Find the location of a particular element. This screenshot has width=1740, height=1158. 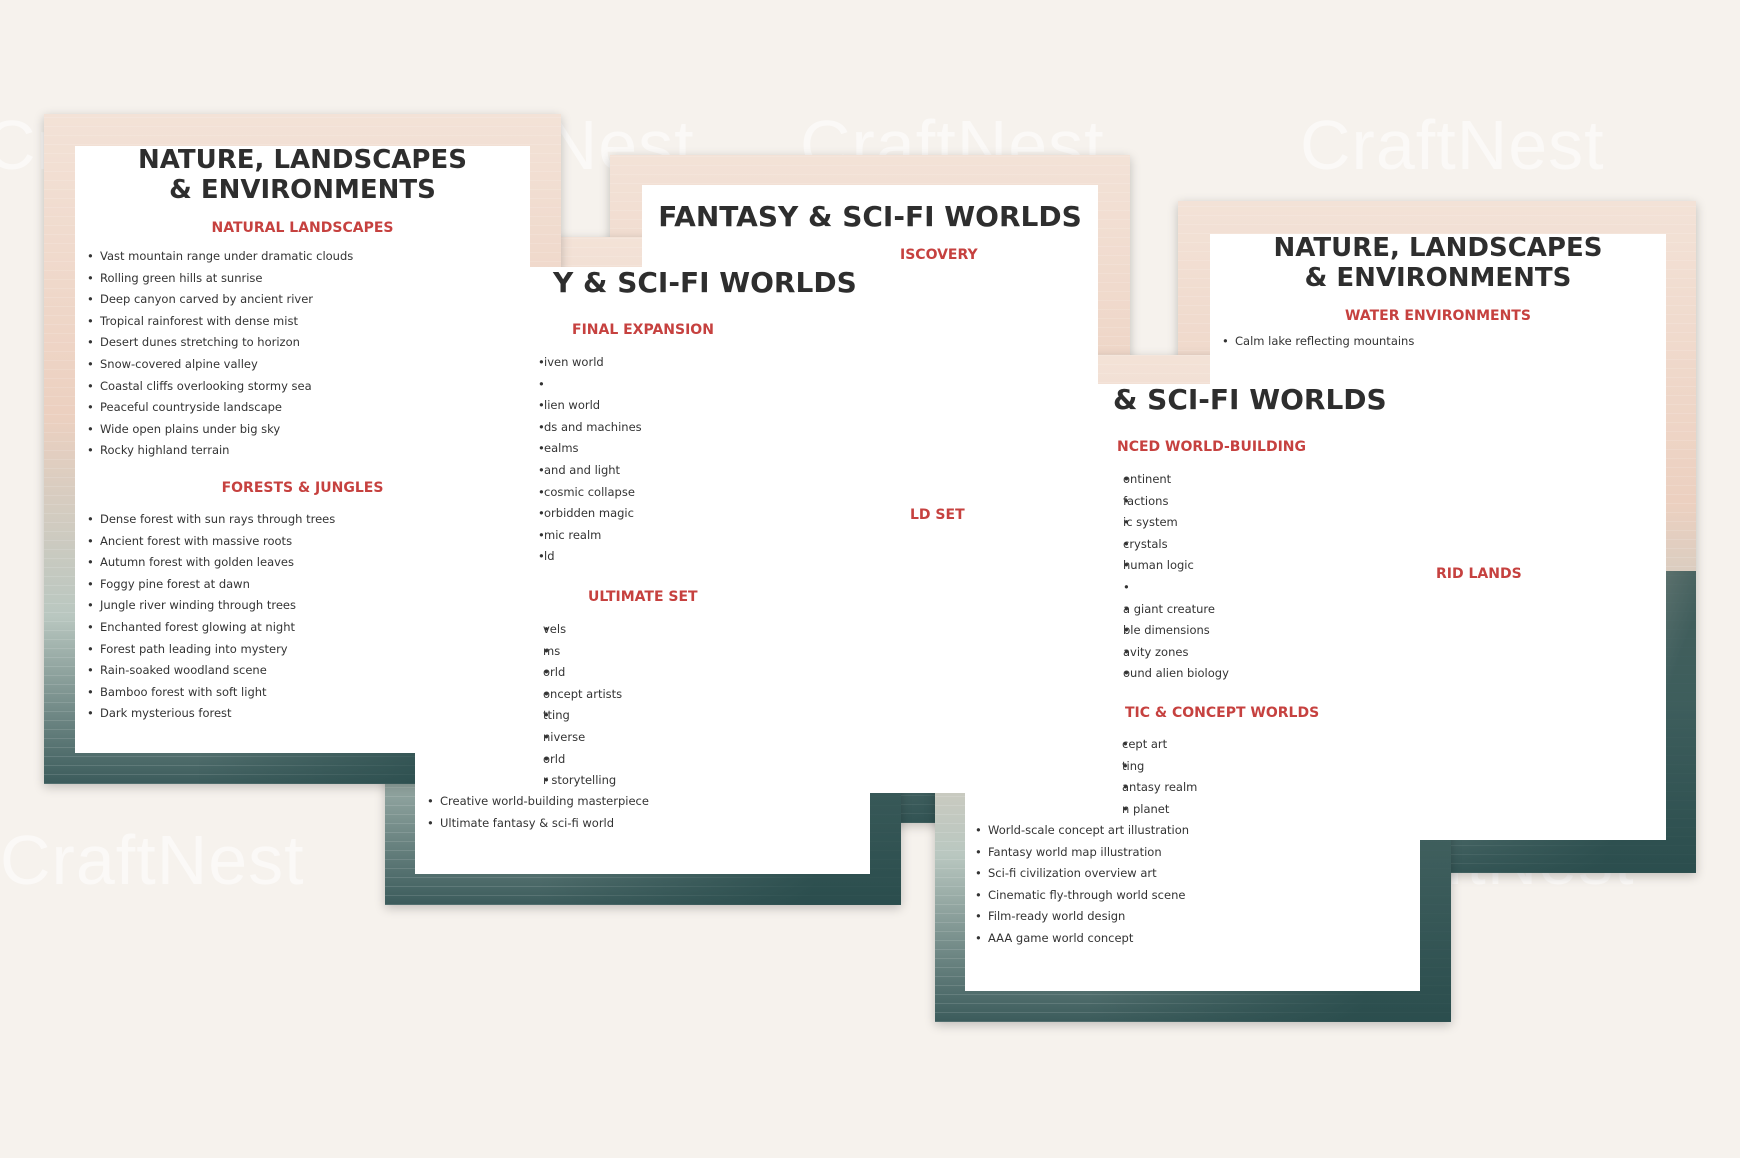

section-heading: NATURAL LANDSCAPES is located at coordinates (302, 228).